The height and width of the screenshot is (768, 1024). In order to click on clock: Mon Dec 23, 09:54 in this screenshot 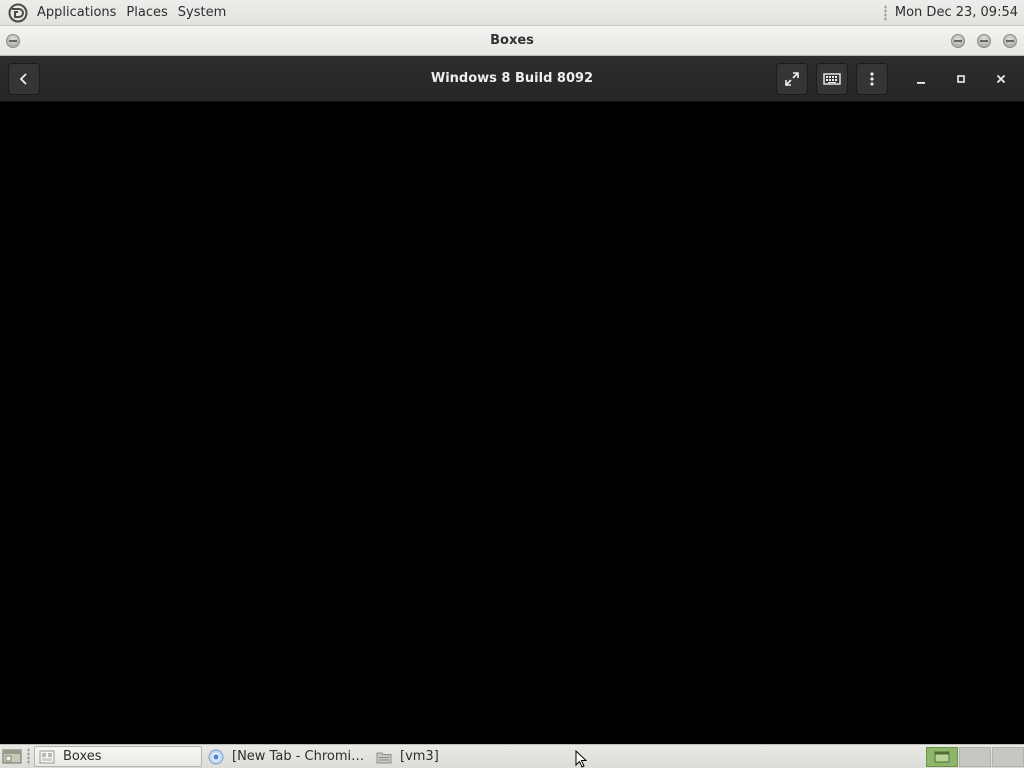, I will do `click(956, 13)`.